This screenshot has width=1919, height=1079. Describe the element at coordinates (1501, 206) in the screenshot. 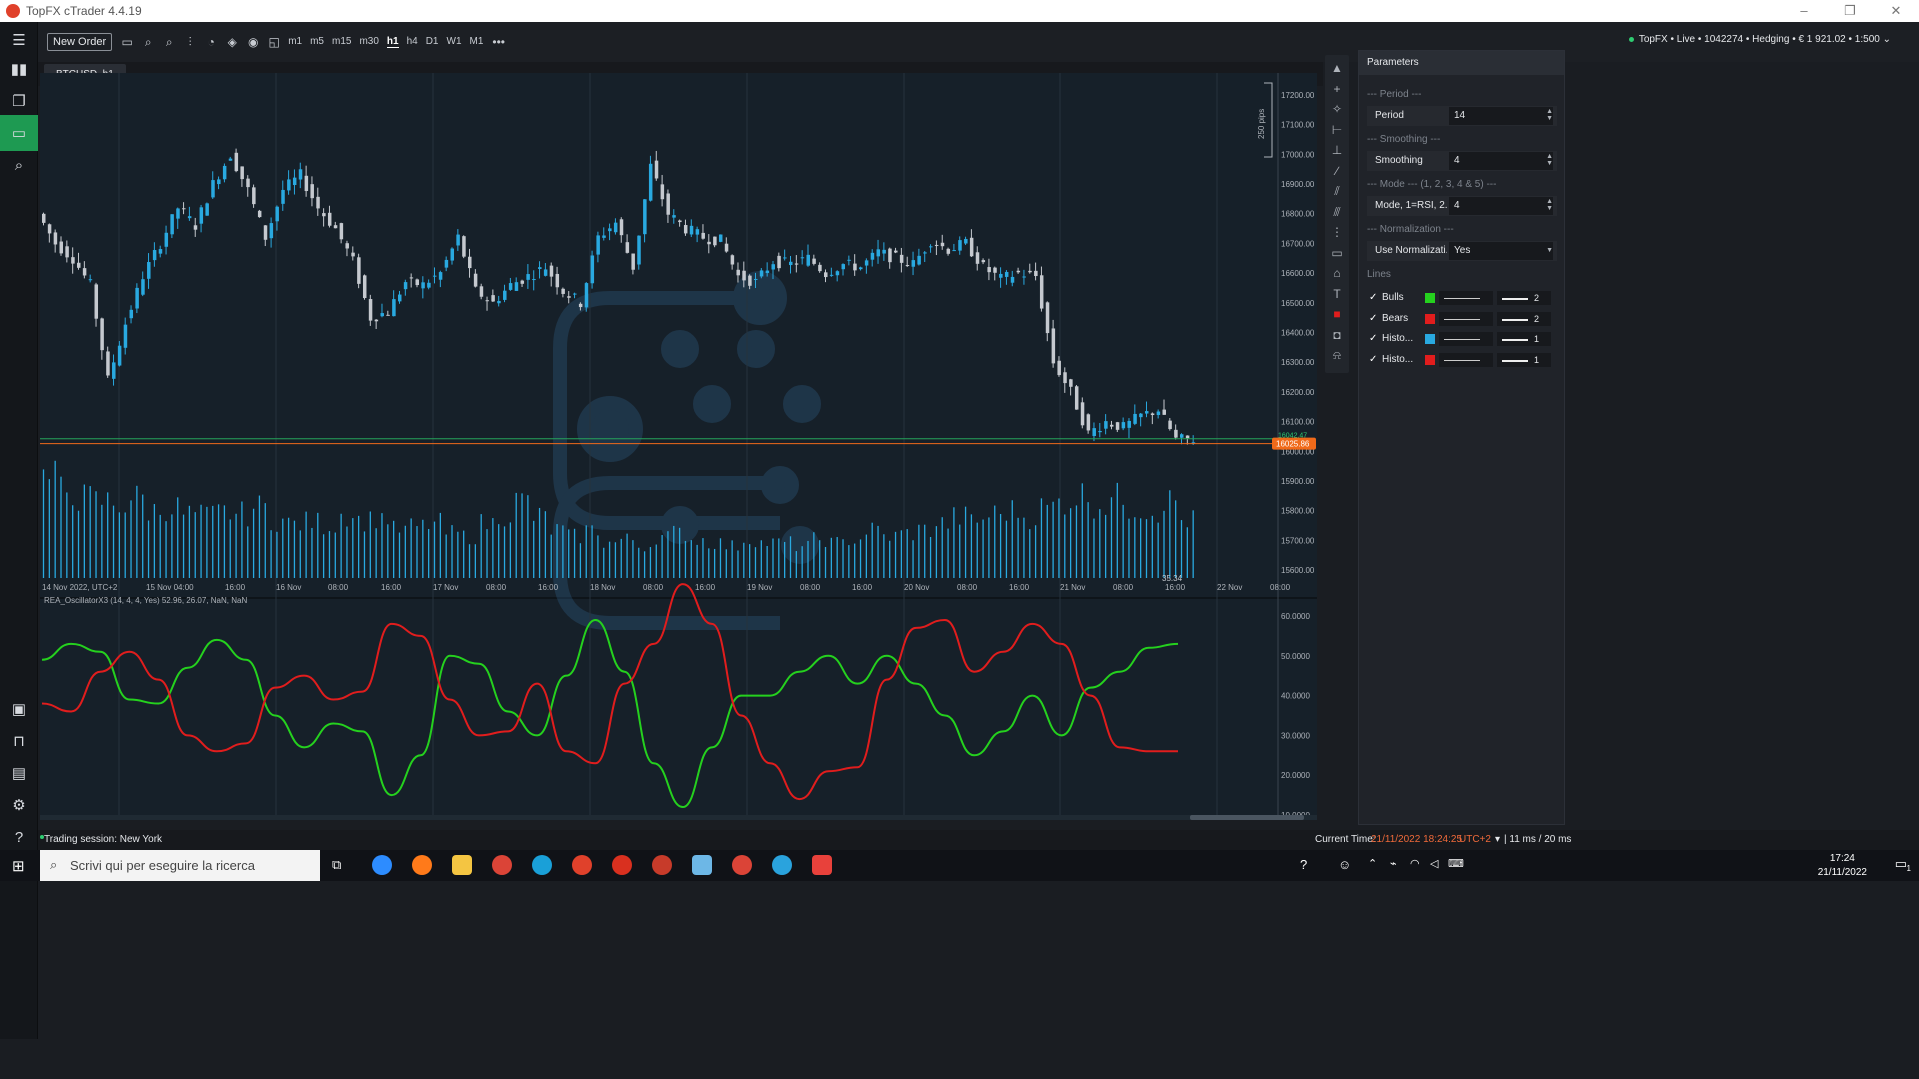

I see `mode-input: 4` at that location.